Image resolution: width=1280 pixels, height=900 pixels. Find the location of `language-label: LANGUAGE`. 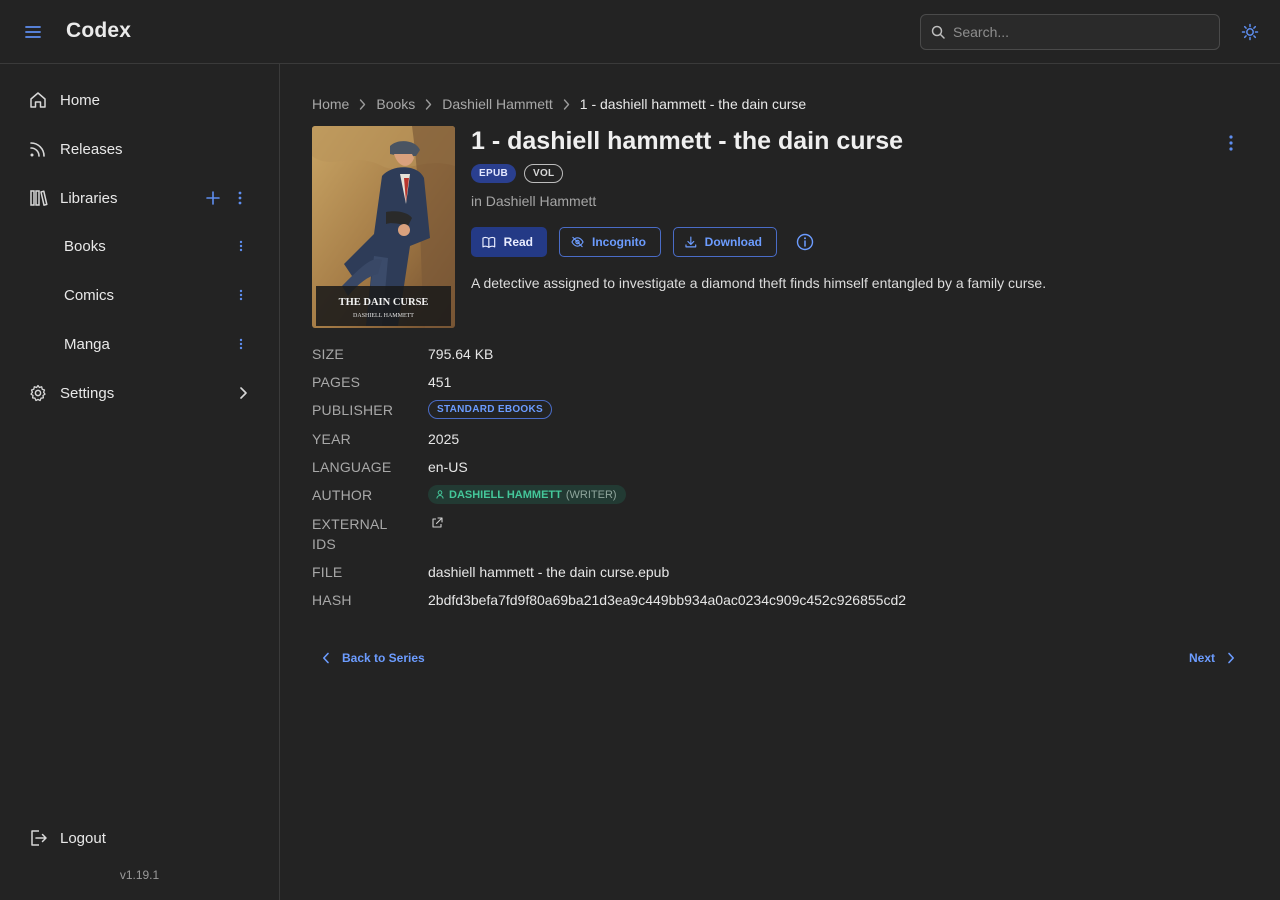

language-label: LANGUAGE is located at coordinates (352, 467).